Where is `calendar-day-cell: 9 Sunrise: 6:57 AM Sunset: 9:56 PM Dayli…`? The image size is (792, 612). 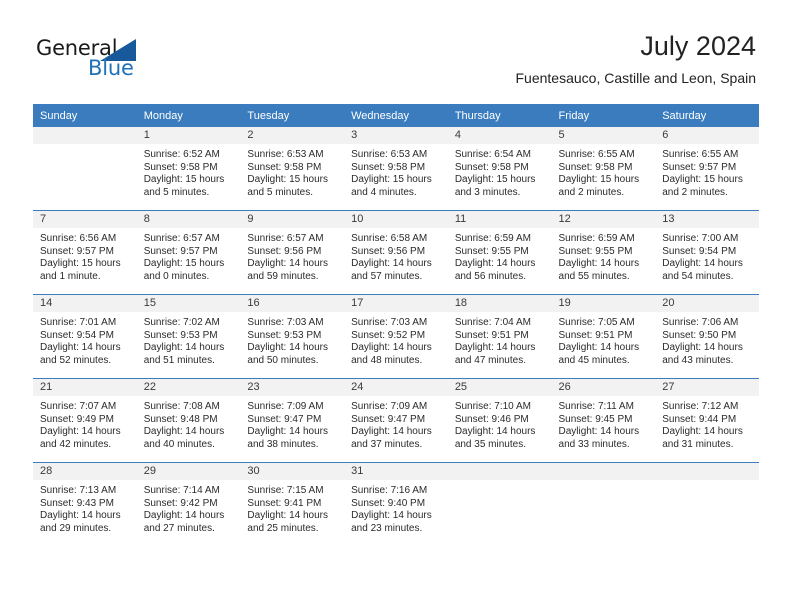
calendar-day-cell: 9 Sunrise: 6:57 AM Sunset: 9:56 PM Dayli… is located at coordinates (292, 252).